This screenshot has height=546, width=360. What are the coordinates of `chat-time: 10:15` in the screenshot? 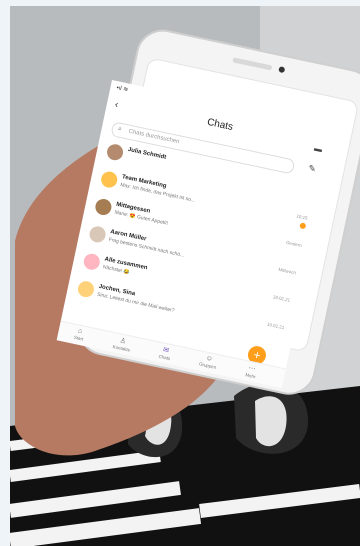 It's located at (302, 217).